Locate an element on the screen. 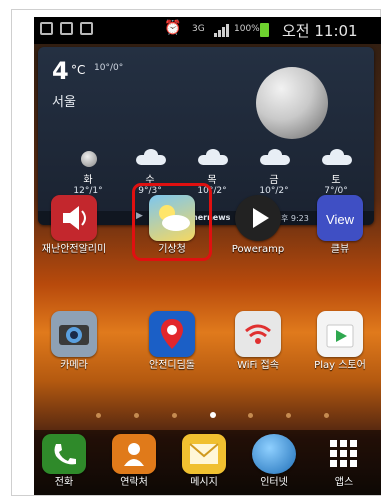  forecast-day: 금 10°/2° is located at coordinates (274, 172).